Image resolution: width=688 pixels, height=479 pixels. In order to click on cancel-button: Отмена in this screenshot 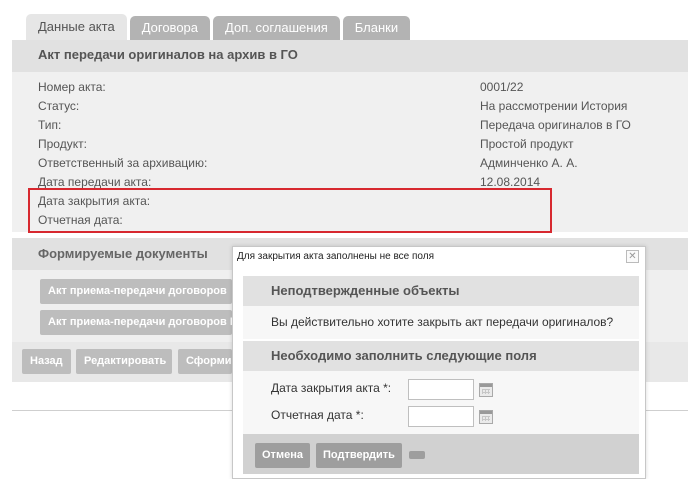, I will do `click(282, 455)`.